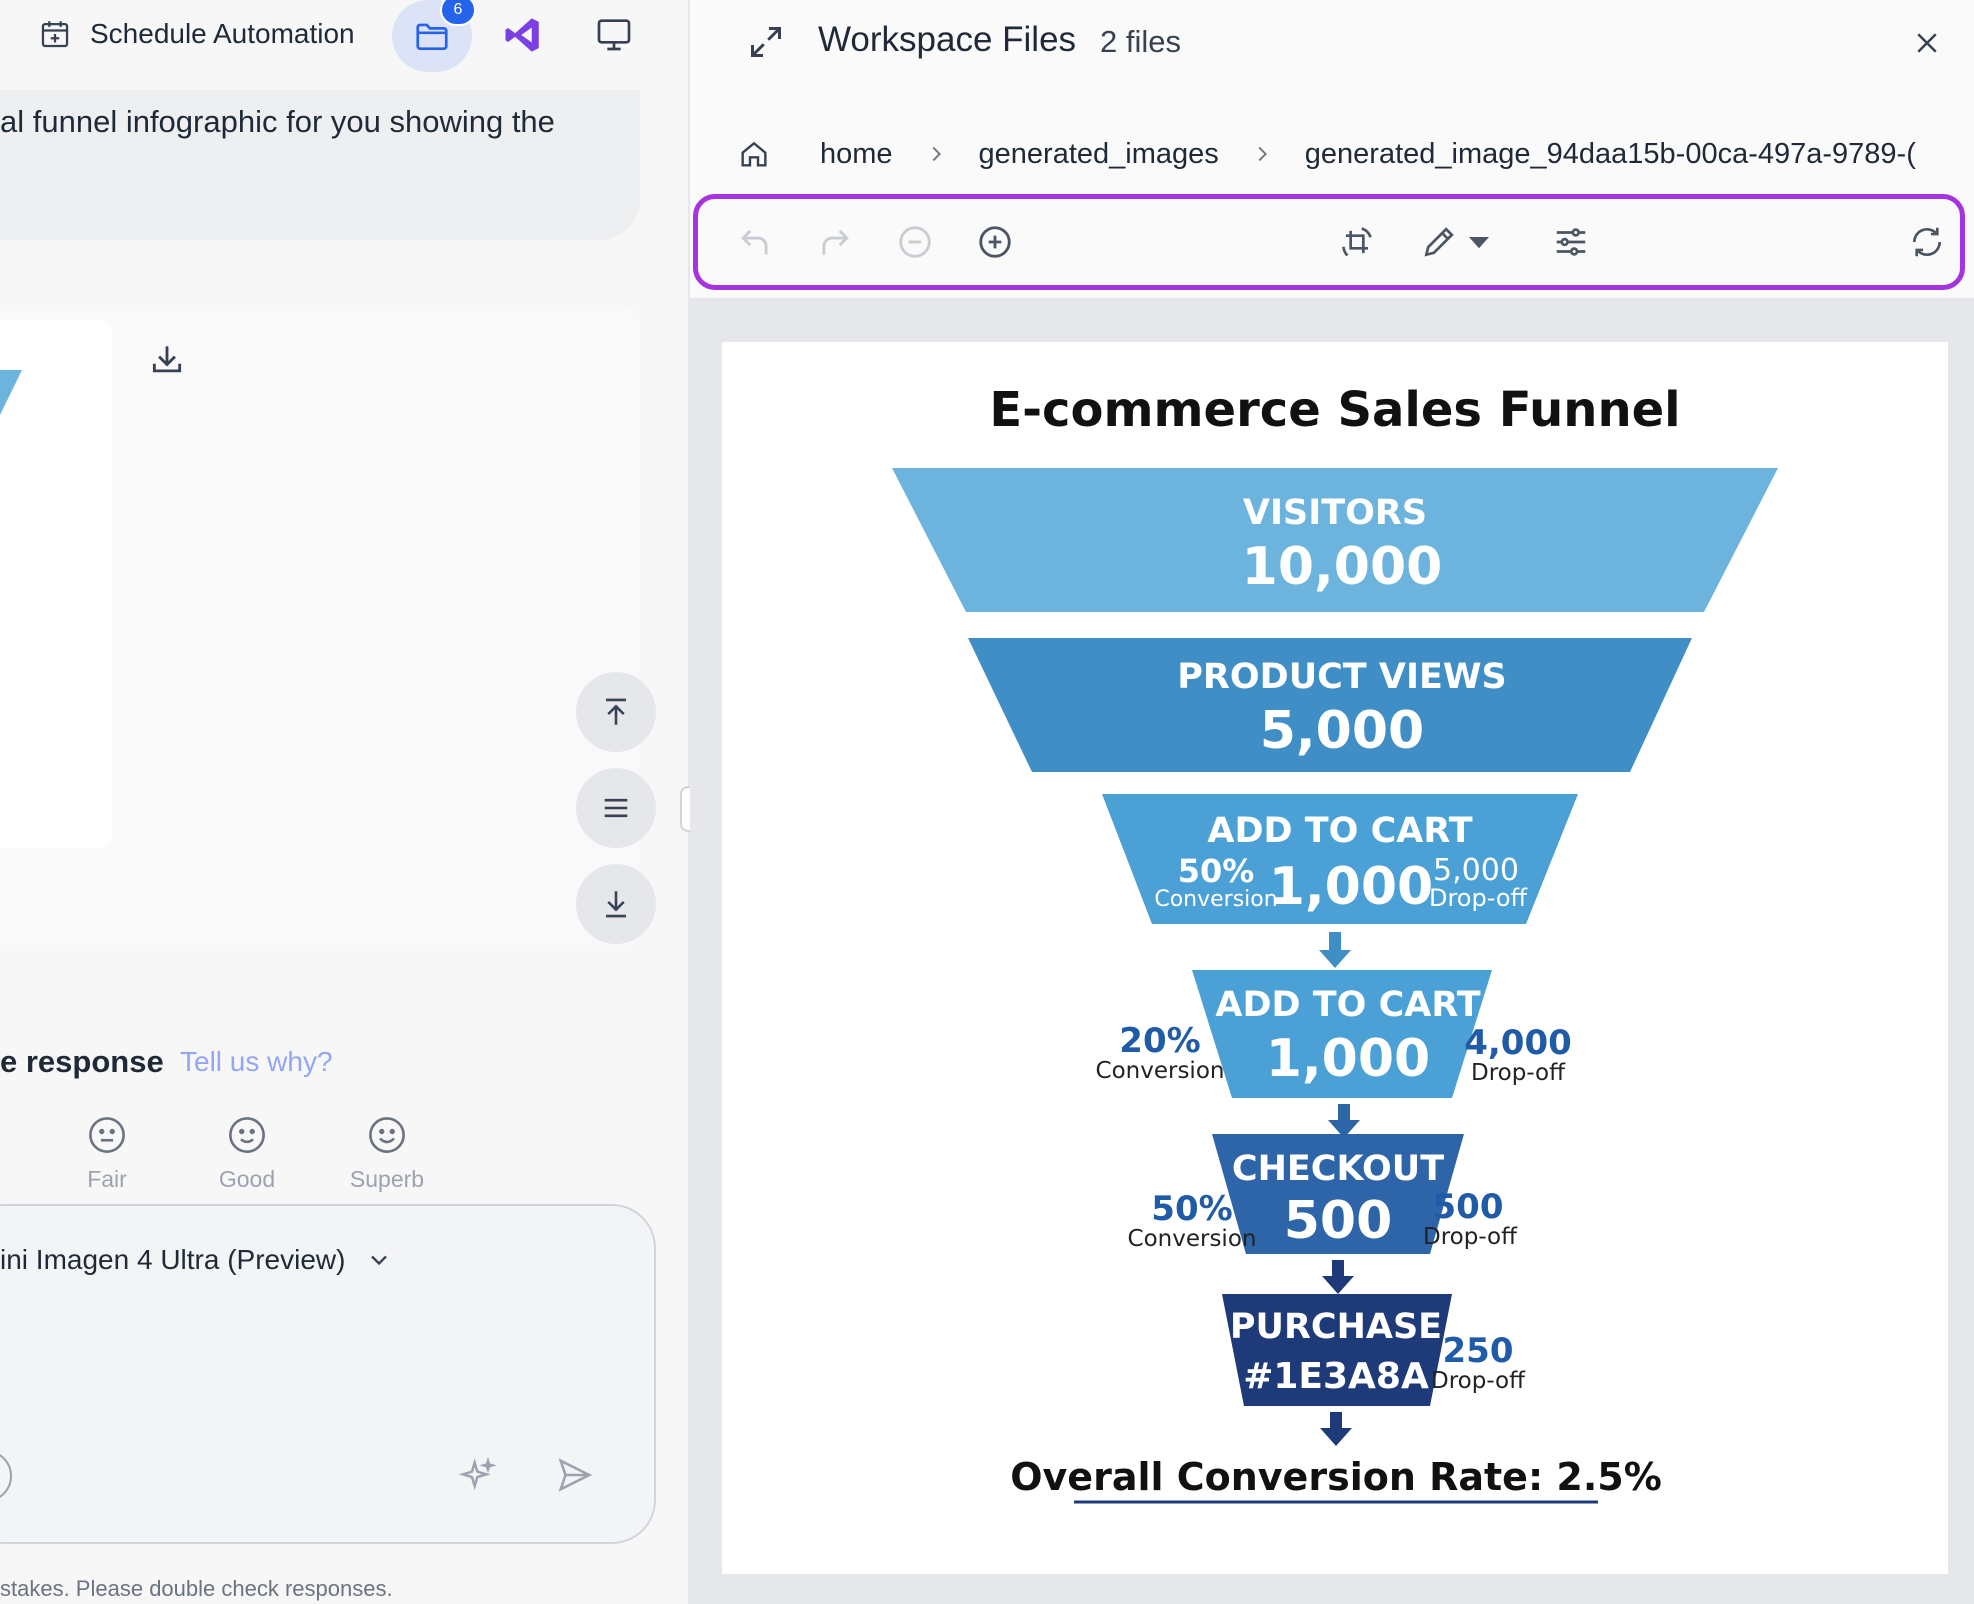 Image resolution: width=1974 pixels, height=1604 pixels. Describe the element at coordinates (387, 1153) in the screenshot. I see `rating-superb: Superb` at that location.